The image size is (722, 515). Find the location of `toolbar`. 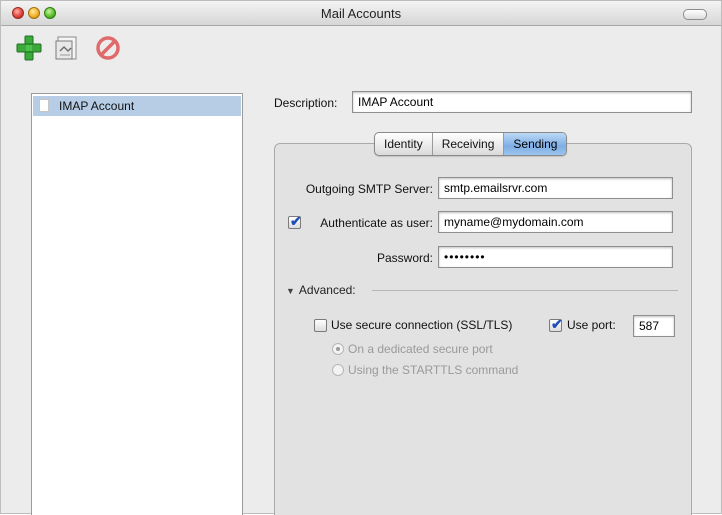

toolbar is located at coordinates (361, 48).